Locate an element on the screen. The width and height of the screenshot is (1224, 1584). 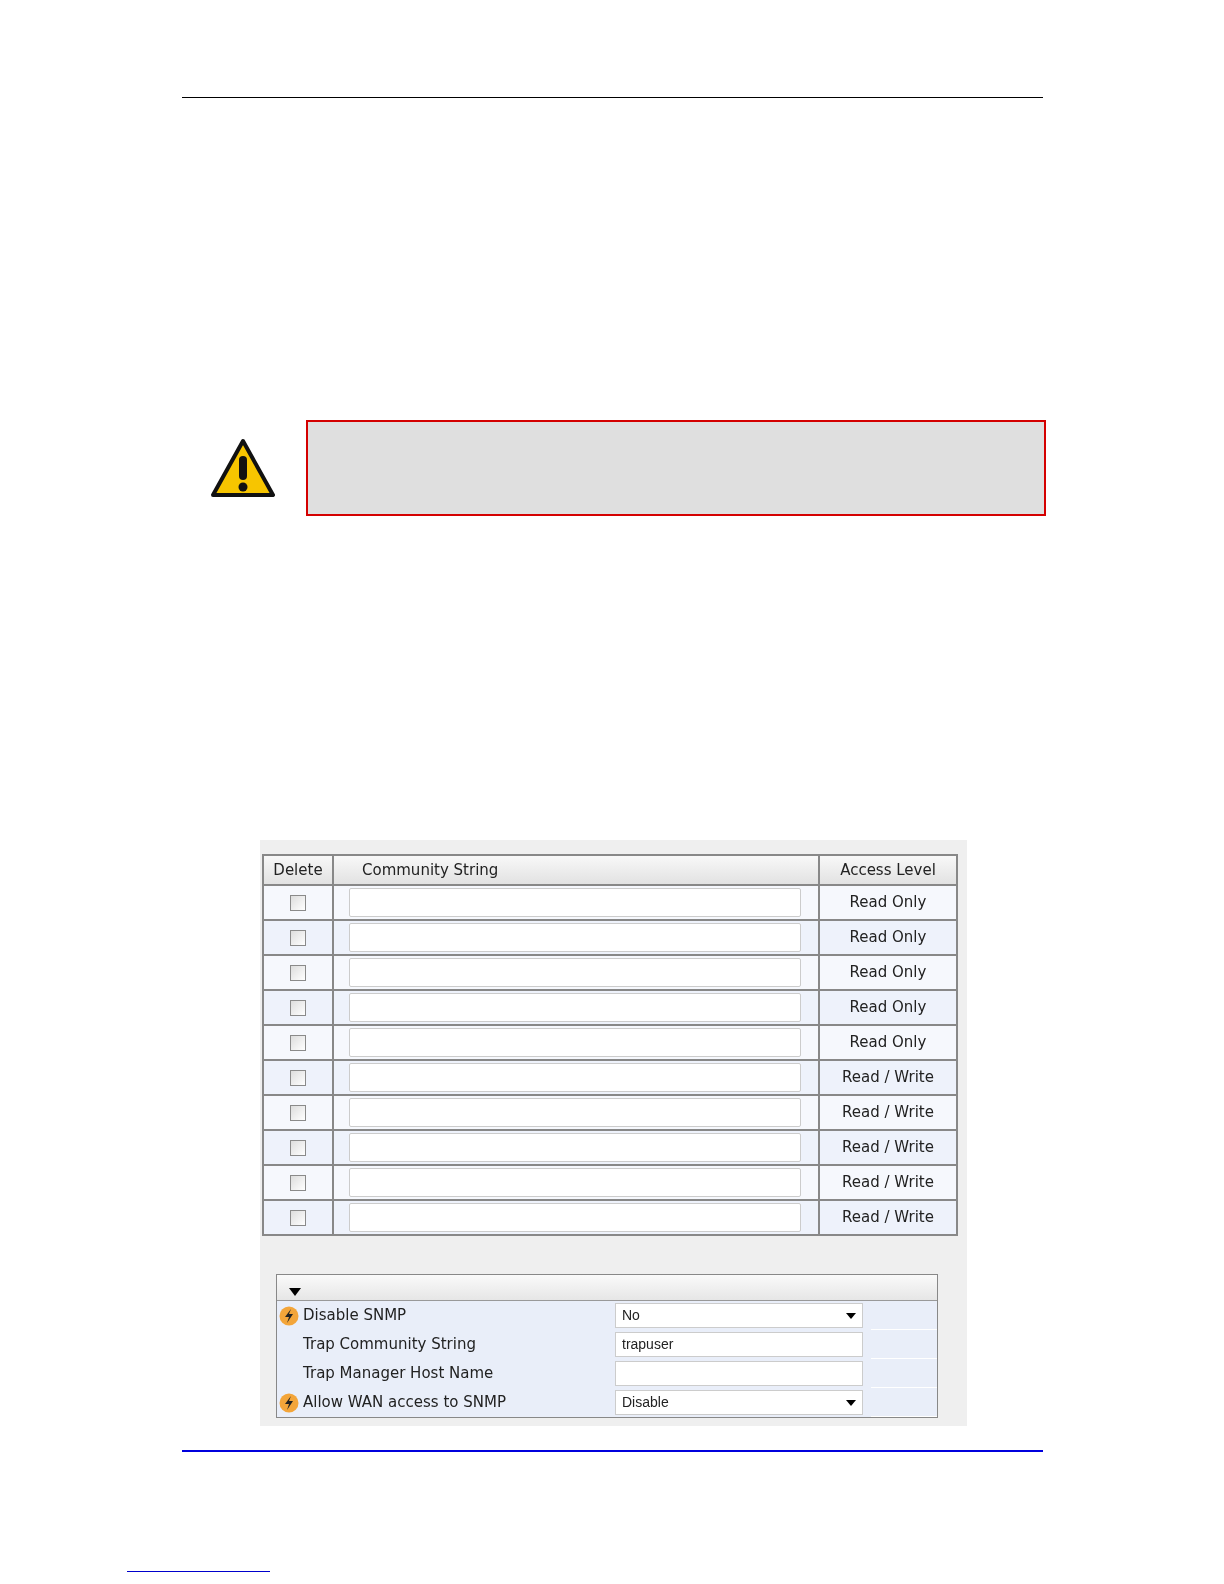
dropdown: Disable is located at coordinates (739, 1402).